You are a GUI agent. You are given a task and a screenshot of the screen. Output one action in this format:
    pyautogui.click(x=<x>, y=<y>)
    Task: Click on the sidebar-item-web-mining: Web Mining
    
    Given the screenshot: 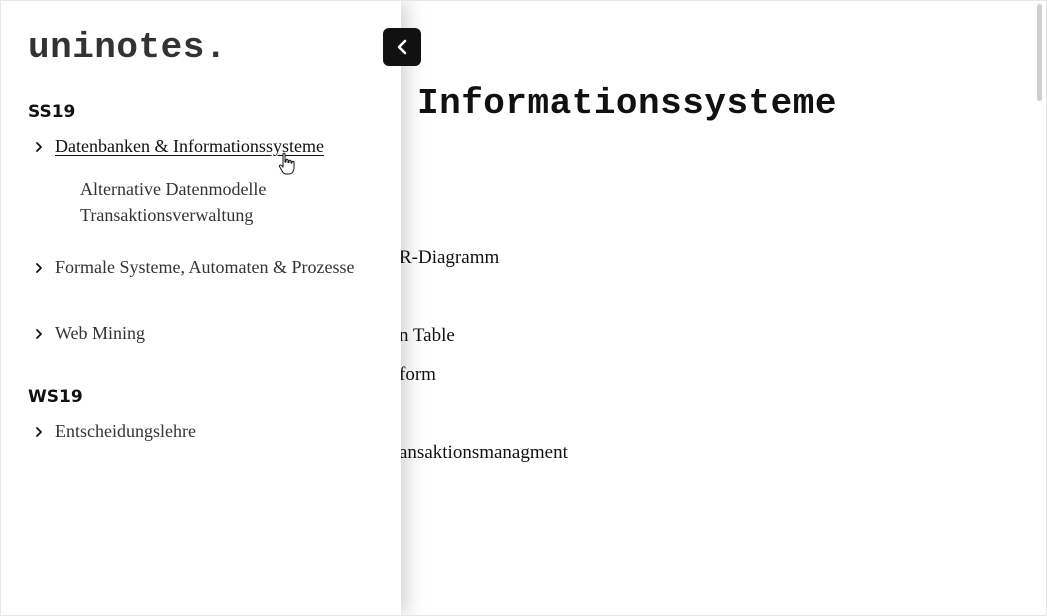 What is the action you would take?
    pyautogui.click(x=88, y=333)
    